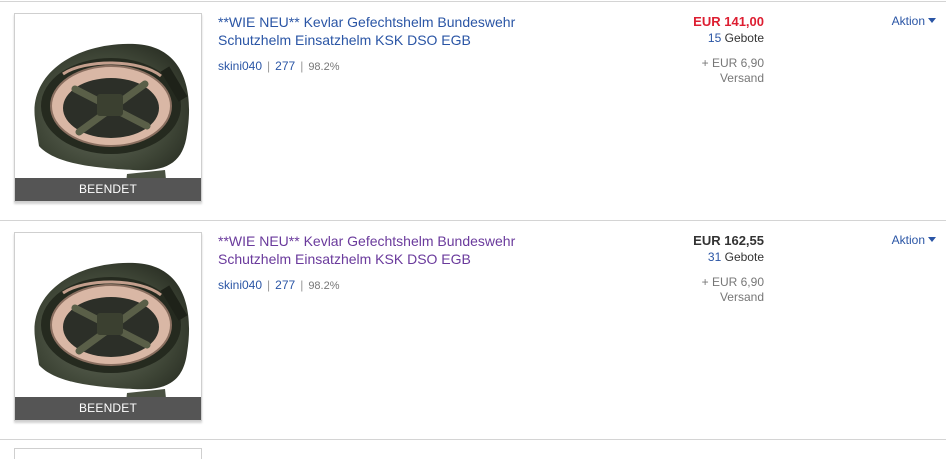 This screenshot has height=459, width=946. I want to click on bid-info: 15 Gebote, so click(736, 38).